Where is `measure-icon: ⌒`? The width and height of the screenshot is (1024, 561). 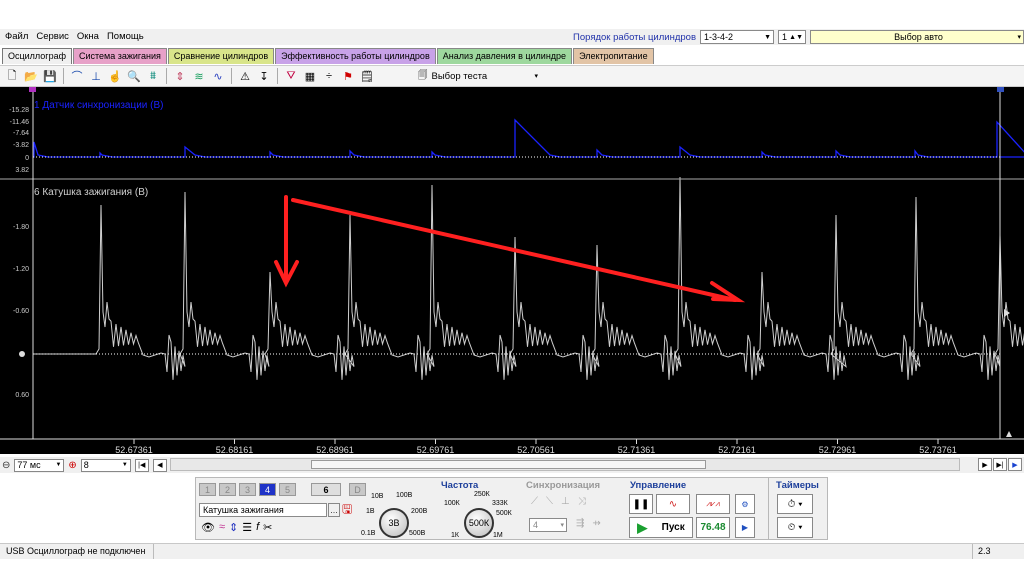 measure-icon: ⌒ is located at coordinates (77, 76).